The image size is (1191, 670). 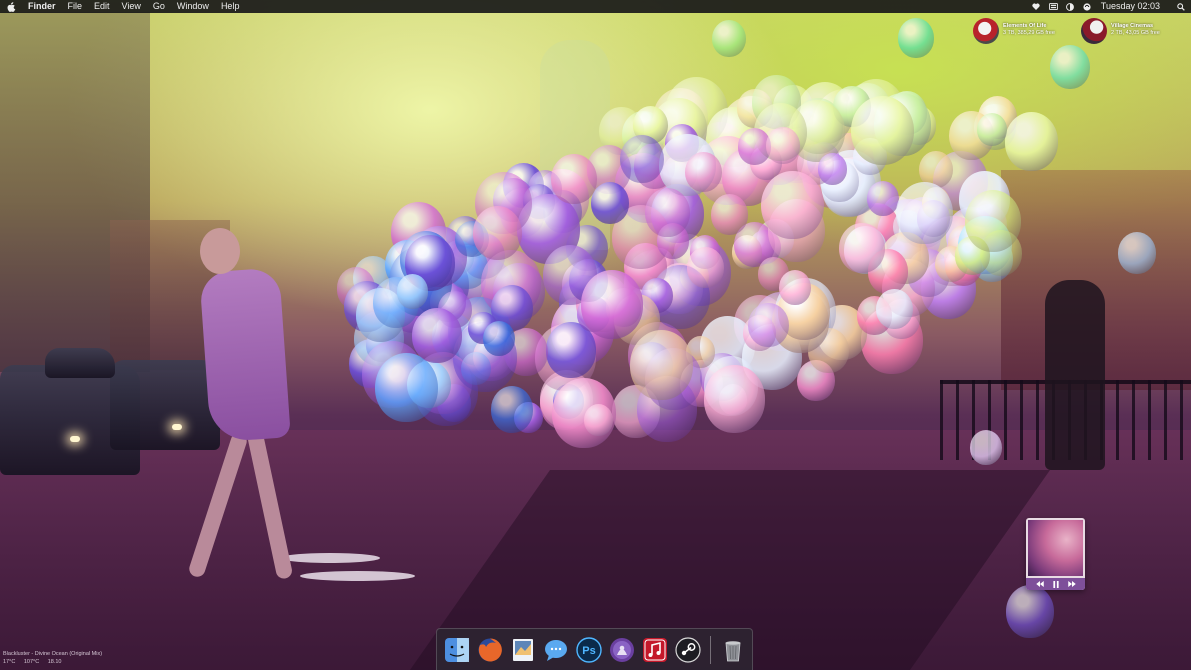 What do you see at coordinates (230, 6) in the screenshot?
I see `menu-help: Help` at bounding box center [230, 6].